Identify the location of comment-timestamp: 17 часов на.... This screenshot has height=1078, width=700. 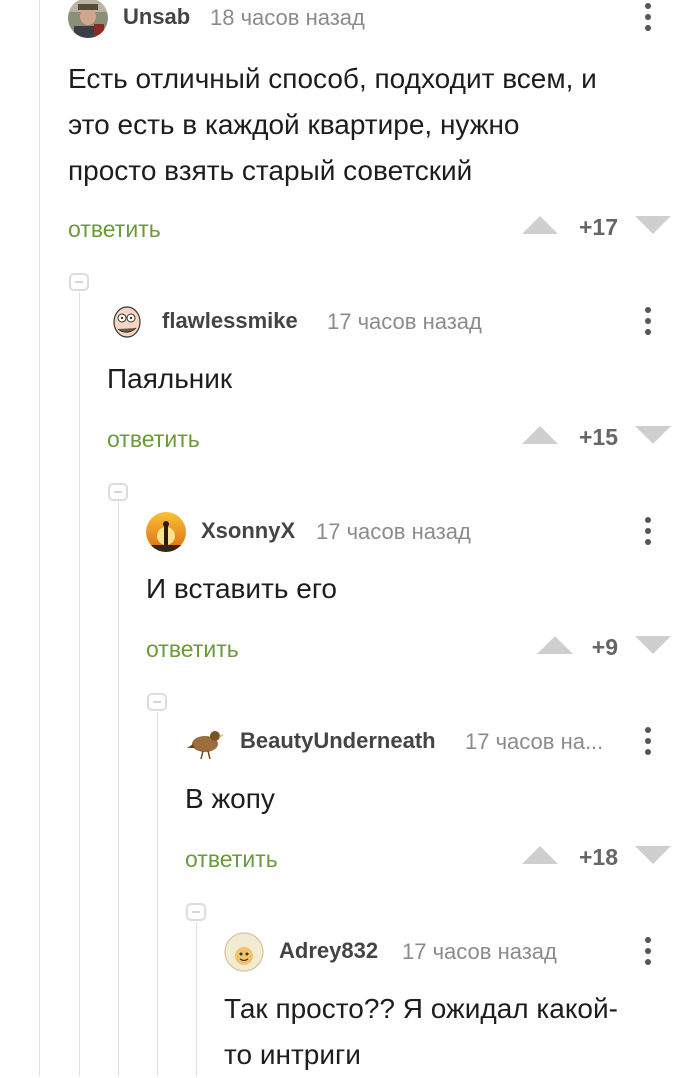
(534, 741).